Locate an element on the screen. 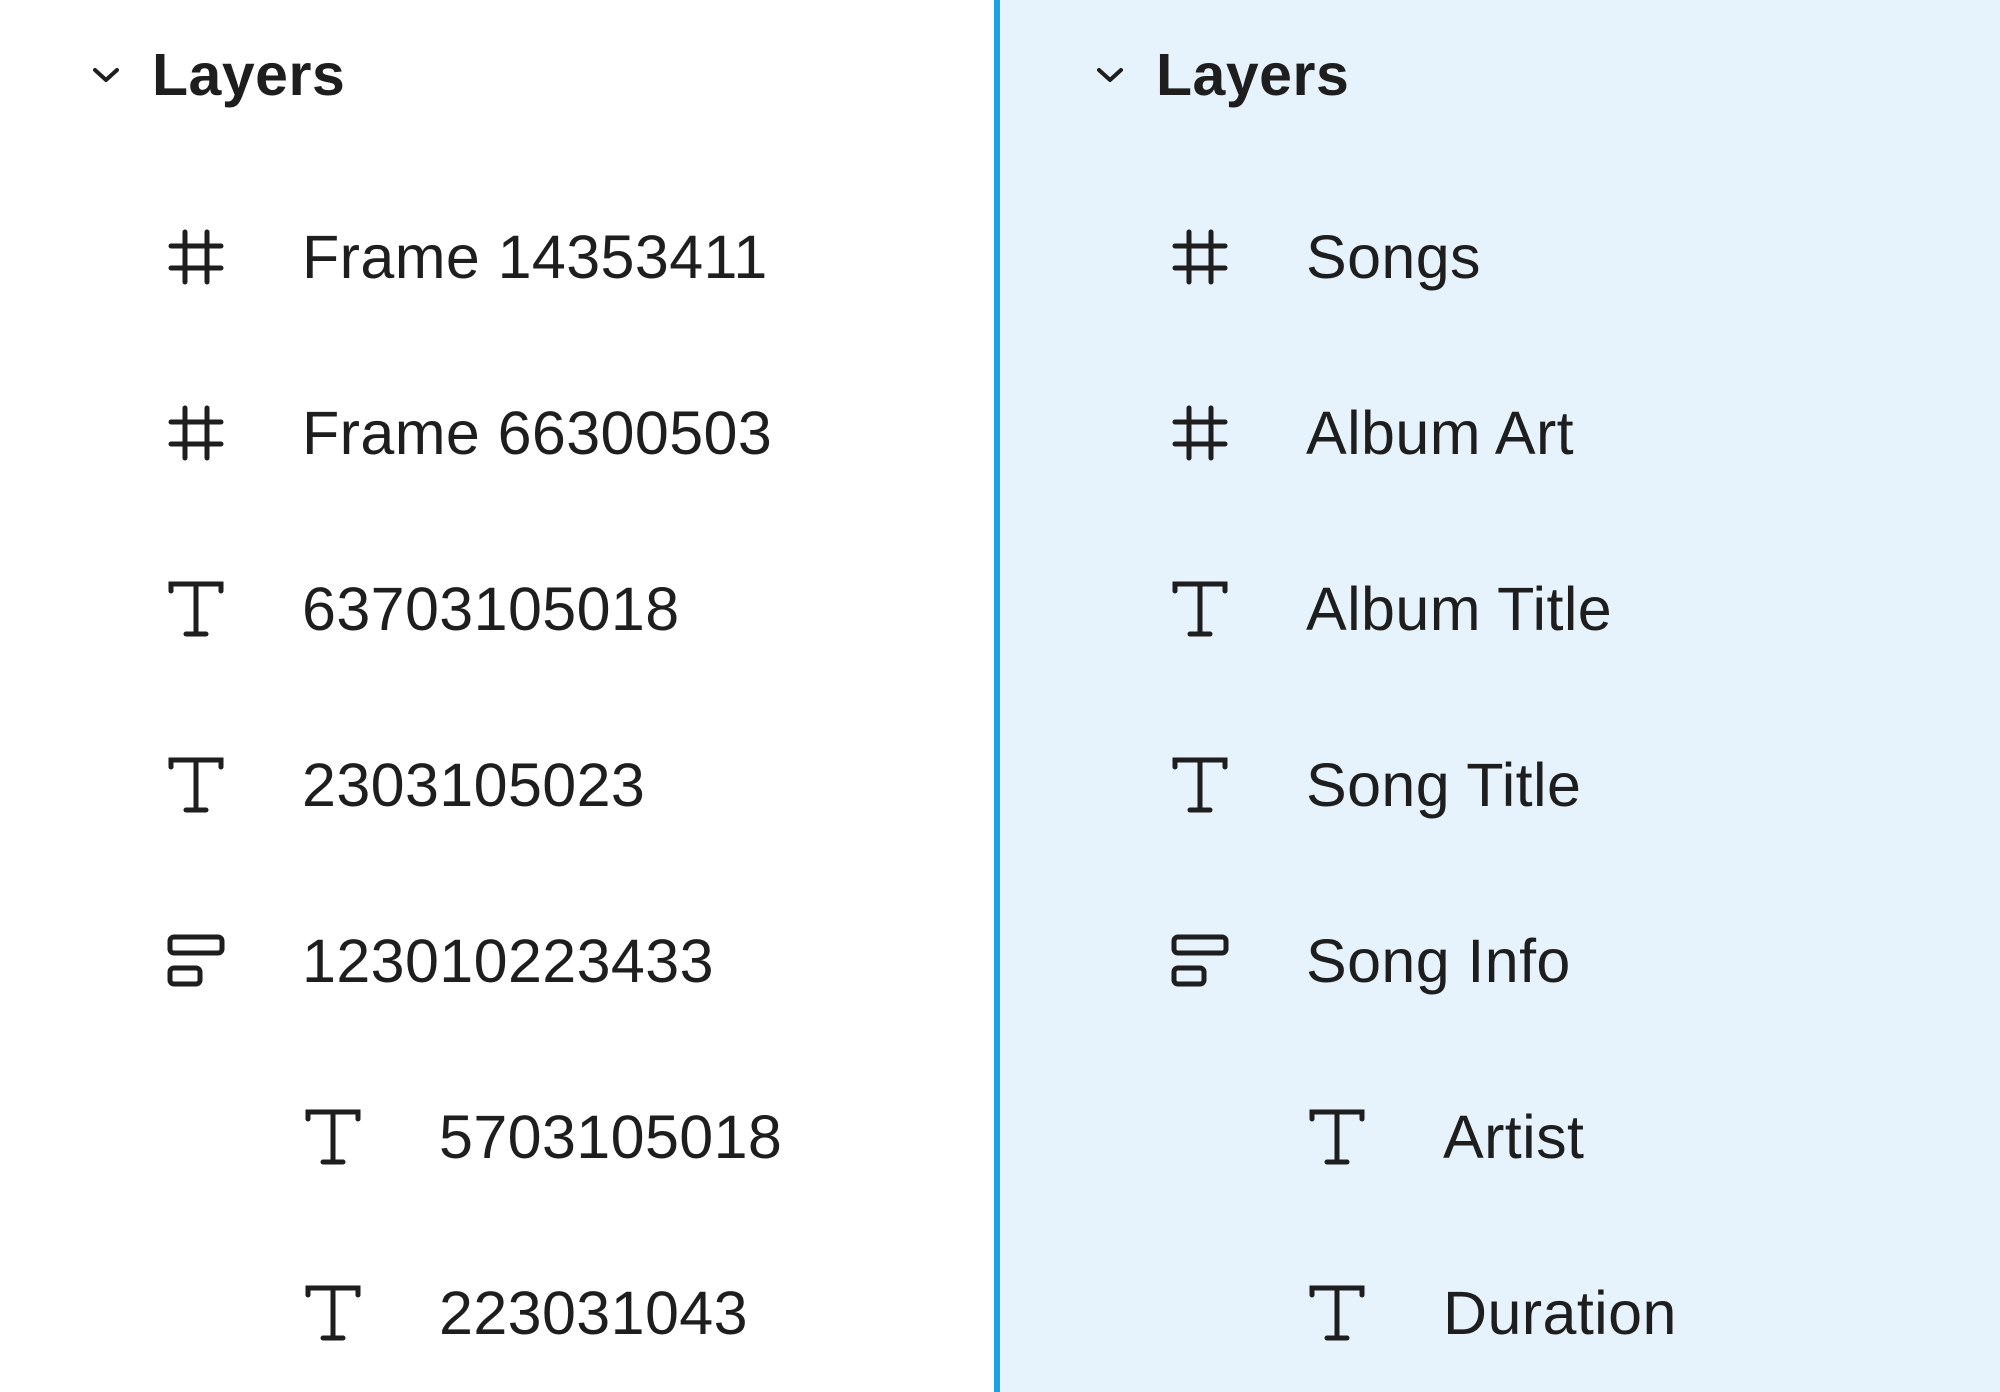 The height and width of the screenshot is (1392, 2000). layer-name: Frame 14353411 is located at coordinates (535, 257).